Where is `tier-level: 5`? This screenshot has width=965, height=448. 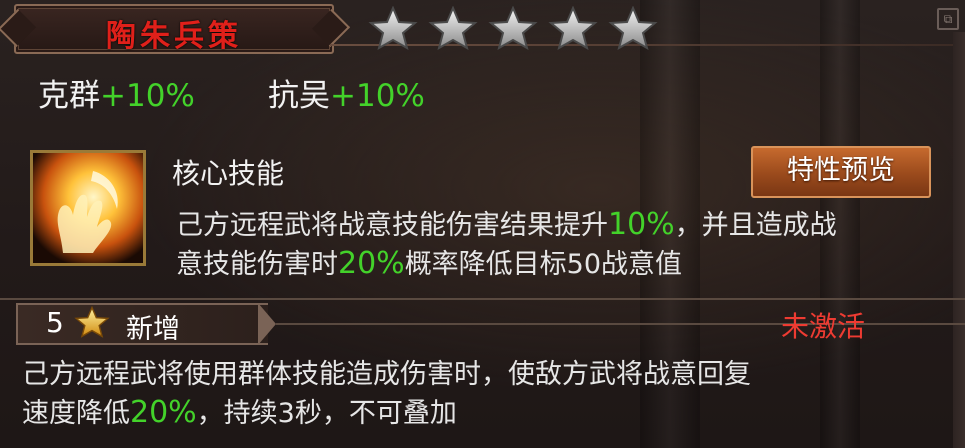 tier-level: 5 is located at coordinates (55, 322).